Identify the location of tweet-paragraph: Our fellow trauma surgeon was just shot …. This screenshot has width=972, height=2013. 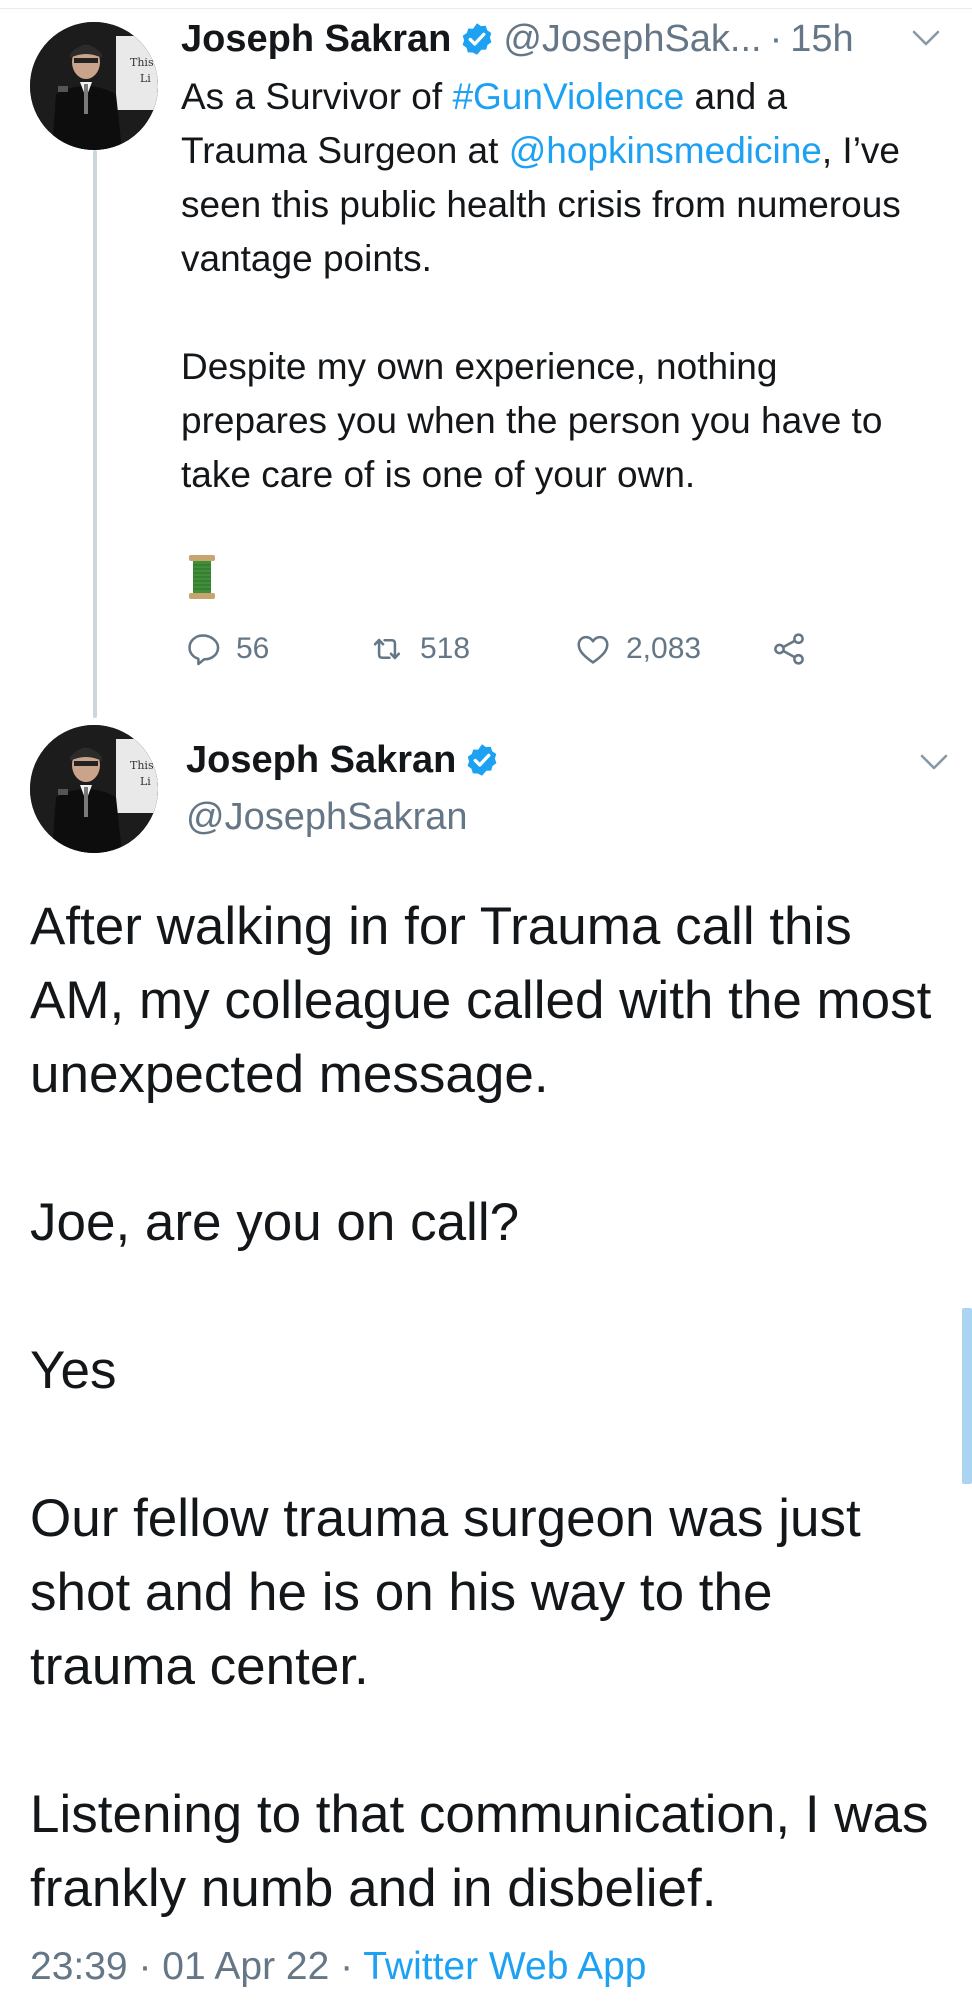
(445, 1592).